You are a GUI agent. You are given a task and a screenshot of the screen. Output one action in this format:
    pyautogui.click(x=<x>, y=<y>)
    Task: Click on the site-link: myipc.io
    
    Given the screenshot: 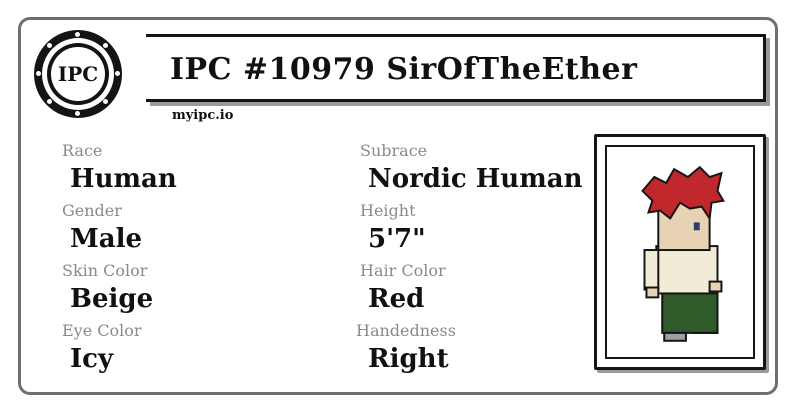 What is the action you would take?
    pyautogui.click(x=202, y=115)
    